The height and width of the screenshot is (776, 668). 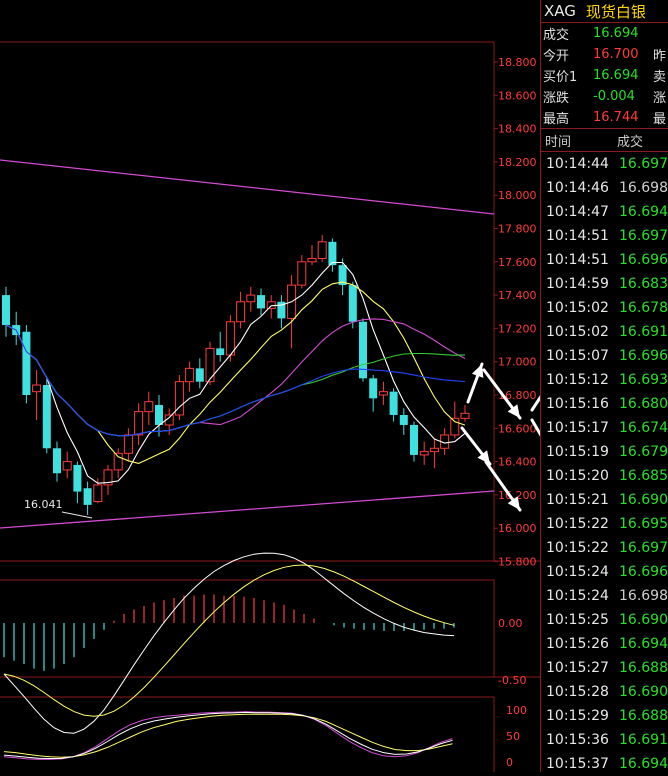 What do you see at coordinates (577, 260) in the screenshot?
I see `tick-time: 10:14:51` at bounding box center [577, 260].